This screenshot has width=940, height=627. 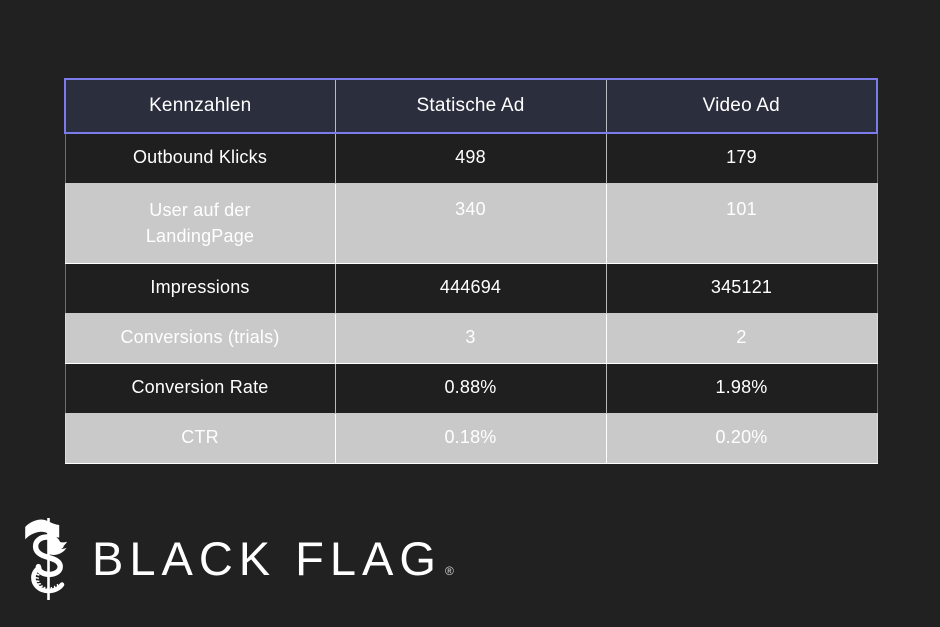 I want to click on table-header: Kennzahlen Statische Ad Video Ad, so click(x=471, y=106).